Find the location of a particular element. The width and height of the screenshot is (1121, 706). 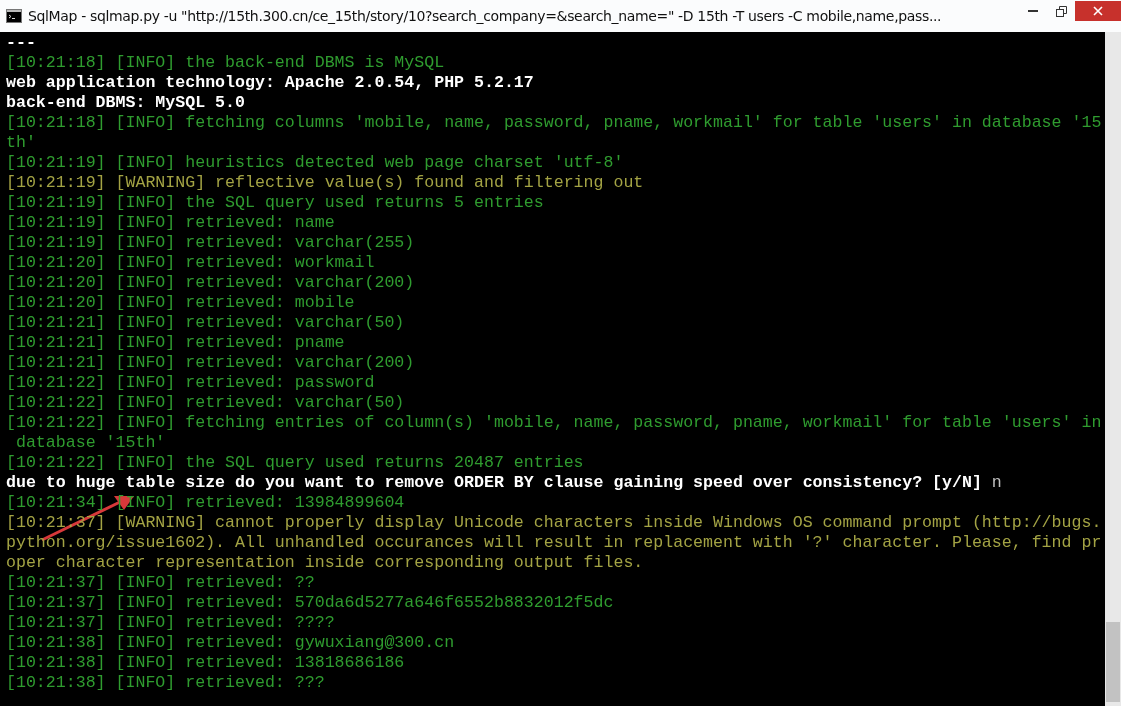

console-line: [10:21:19] [INFO] retrieved: name is located at coordinates (170, 223).